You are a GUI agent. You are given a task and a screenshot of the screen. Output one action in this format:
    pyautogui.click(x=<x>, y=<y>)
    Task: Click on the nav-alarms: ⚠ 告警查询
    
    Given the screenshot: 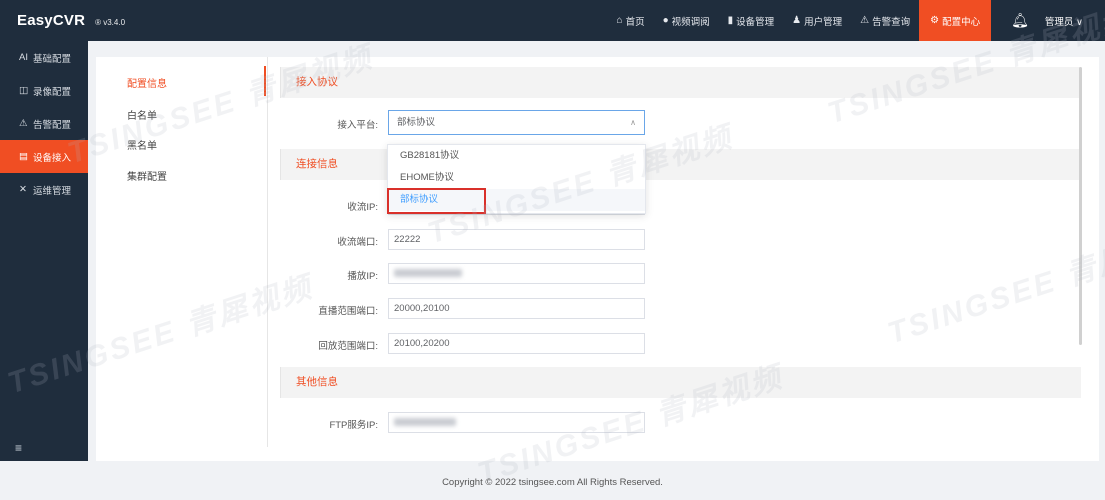 What is the action you would take?
    pyautogui.click(x=885, y=20)
    